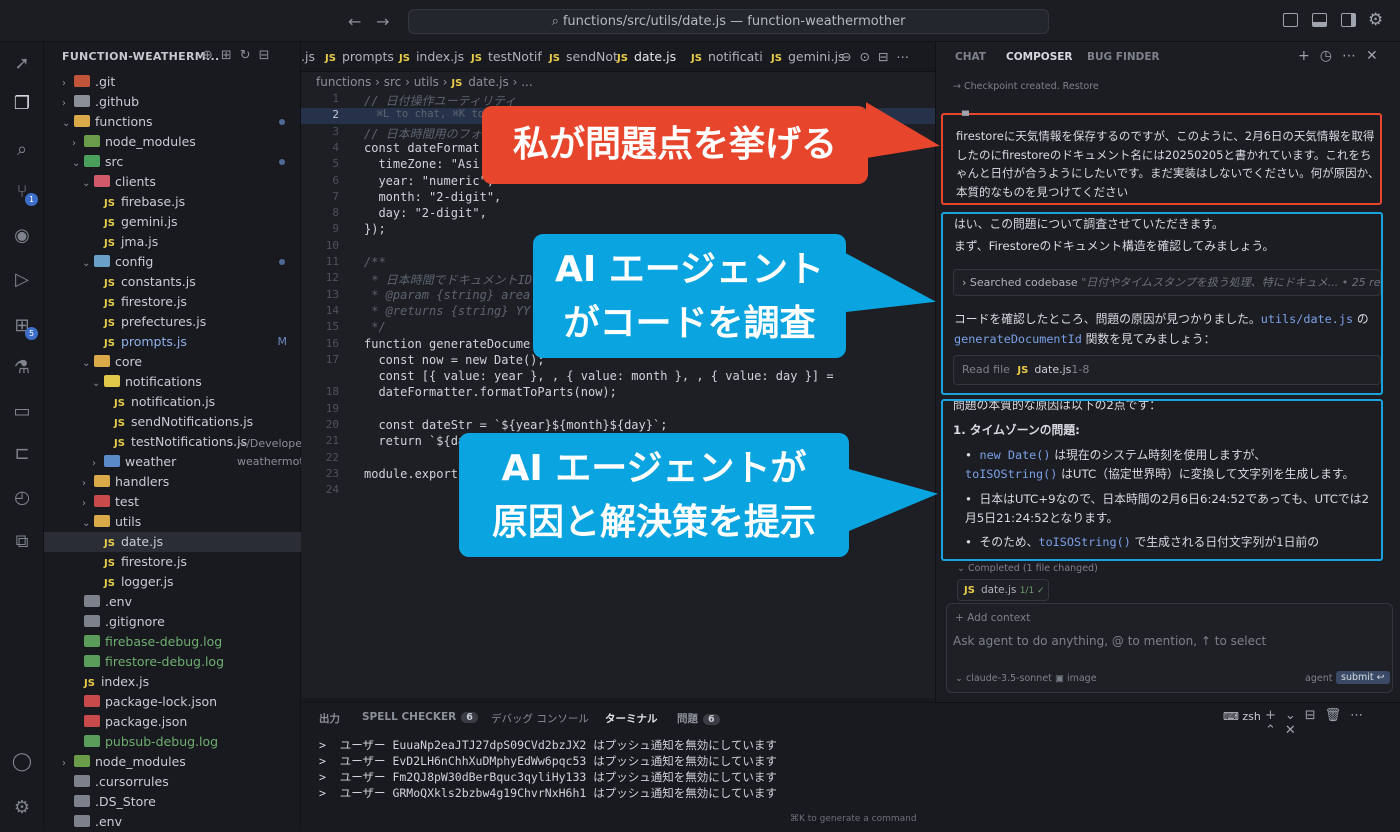 The width and height of the screenshot is (1400, 832). Describe the element at coordinates (329, 718) in the screenshot. I see `tab-output: 出力` at that location.